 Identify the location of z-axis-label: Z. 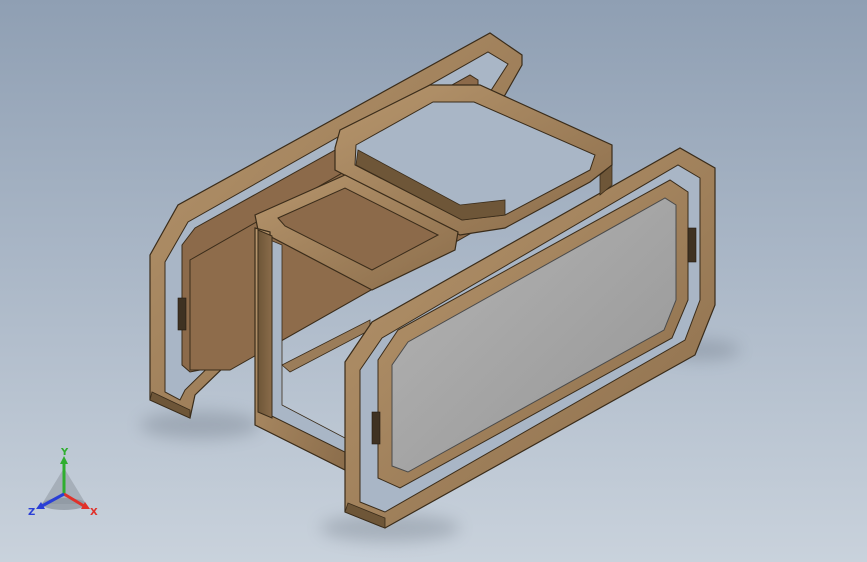
(31, 512).